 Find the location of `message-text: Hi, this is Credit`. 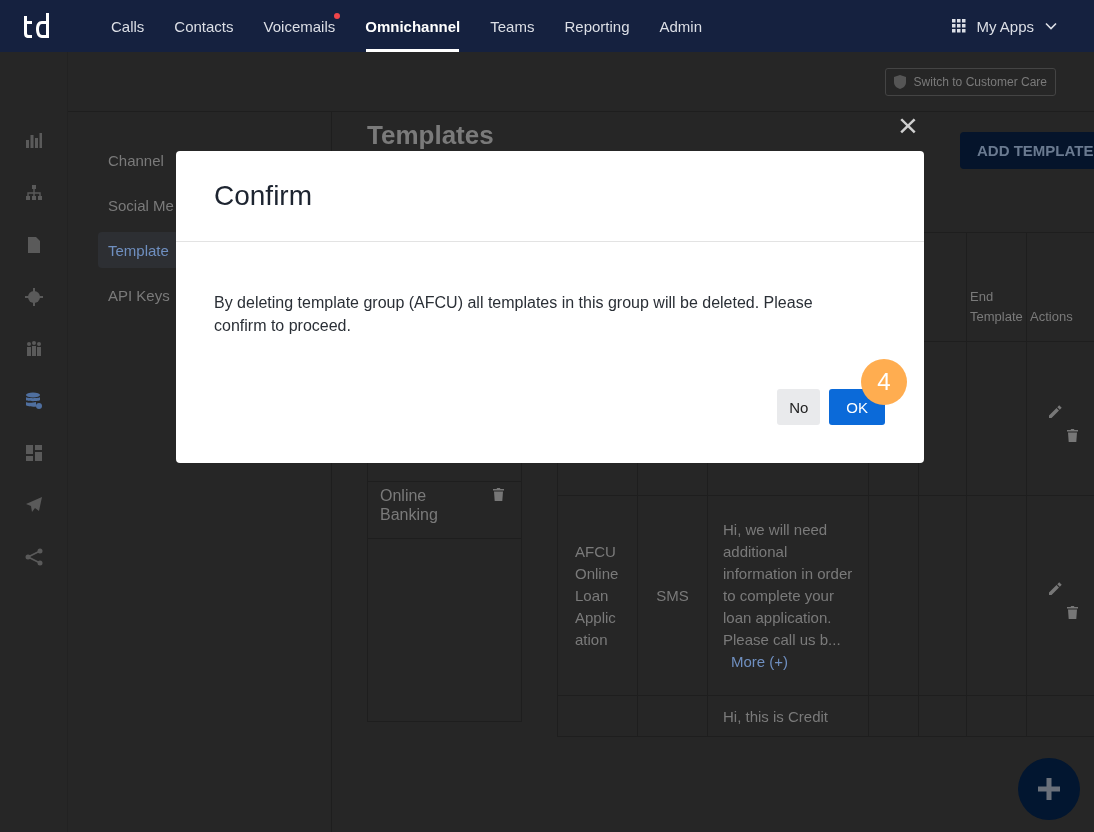

message-text: Hi, this is Credit is located at coordinates (776, 717).